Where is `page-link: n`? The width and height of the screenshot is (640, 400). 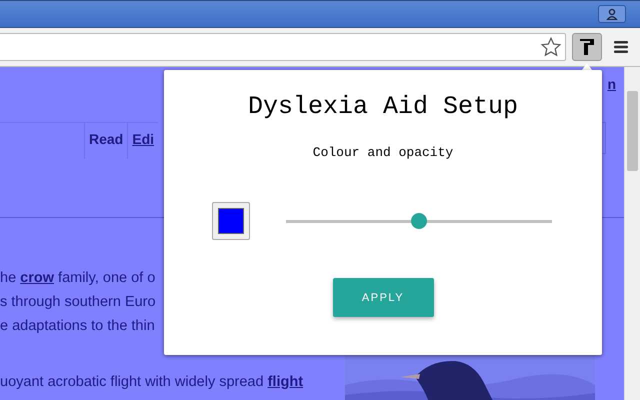 page-link: n is located at coordinates (611, 84).